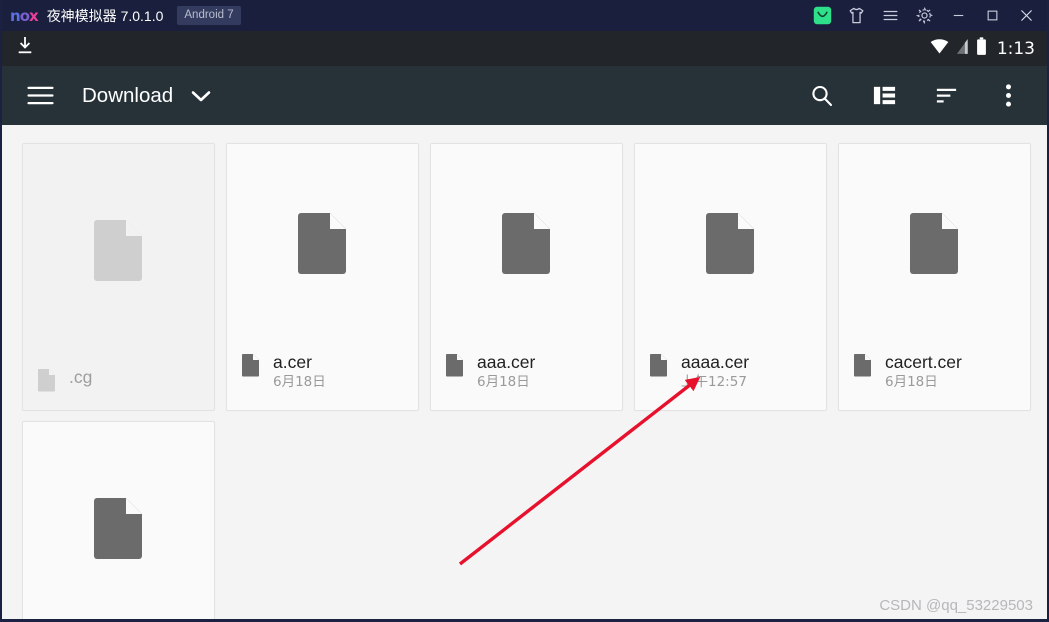 The width and height of the screenshot is (1049, 622). Describe the element at coordinates (24, 15) in the screenshot. I see `nox-logo: nox` at that location.